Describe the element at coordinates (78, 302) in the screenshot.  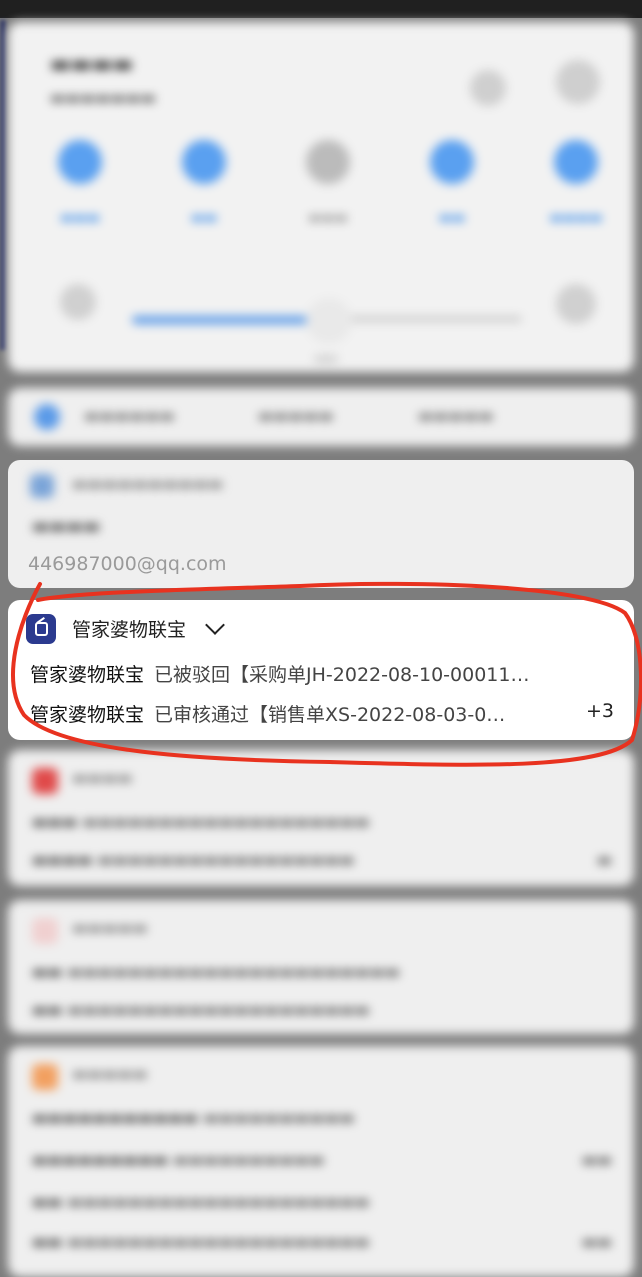
I see `brightness-low-icon` at that location.